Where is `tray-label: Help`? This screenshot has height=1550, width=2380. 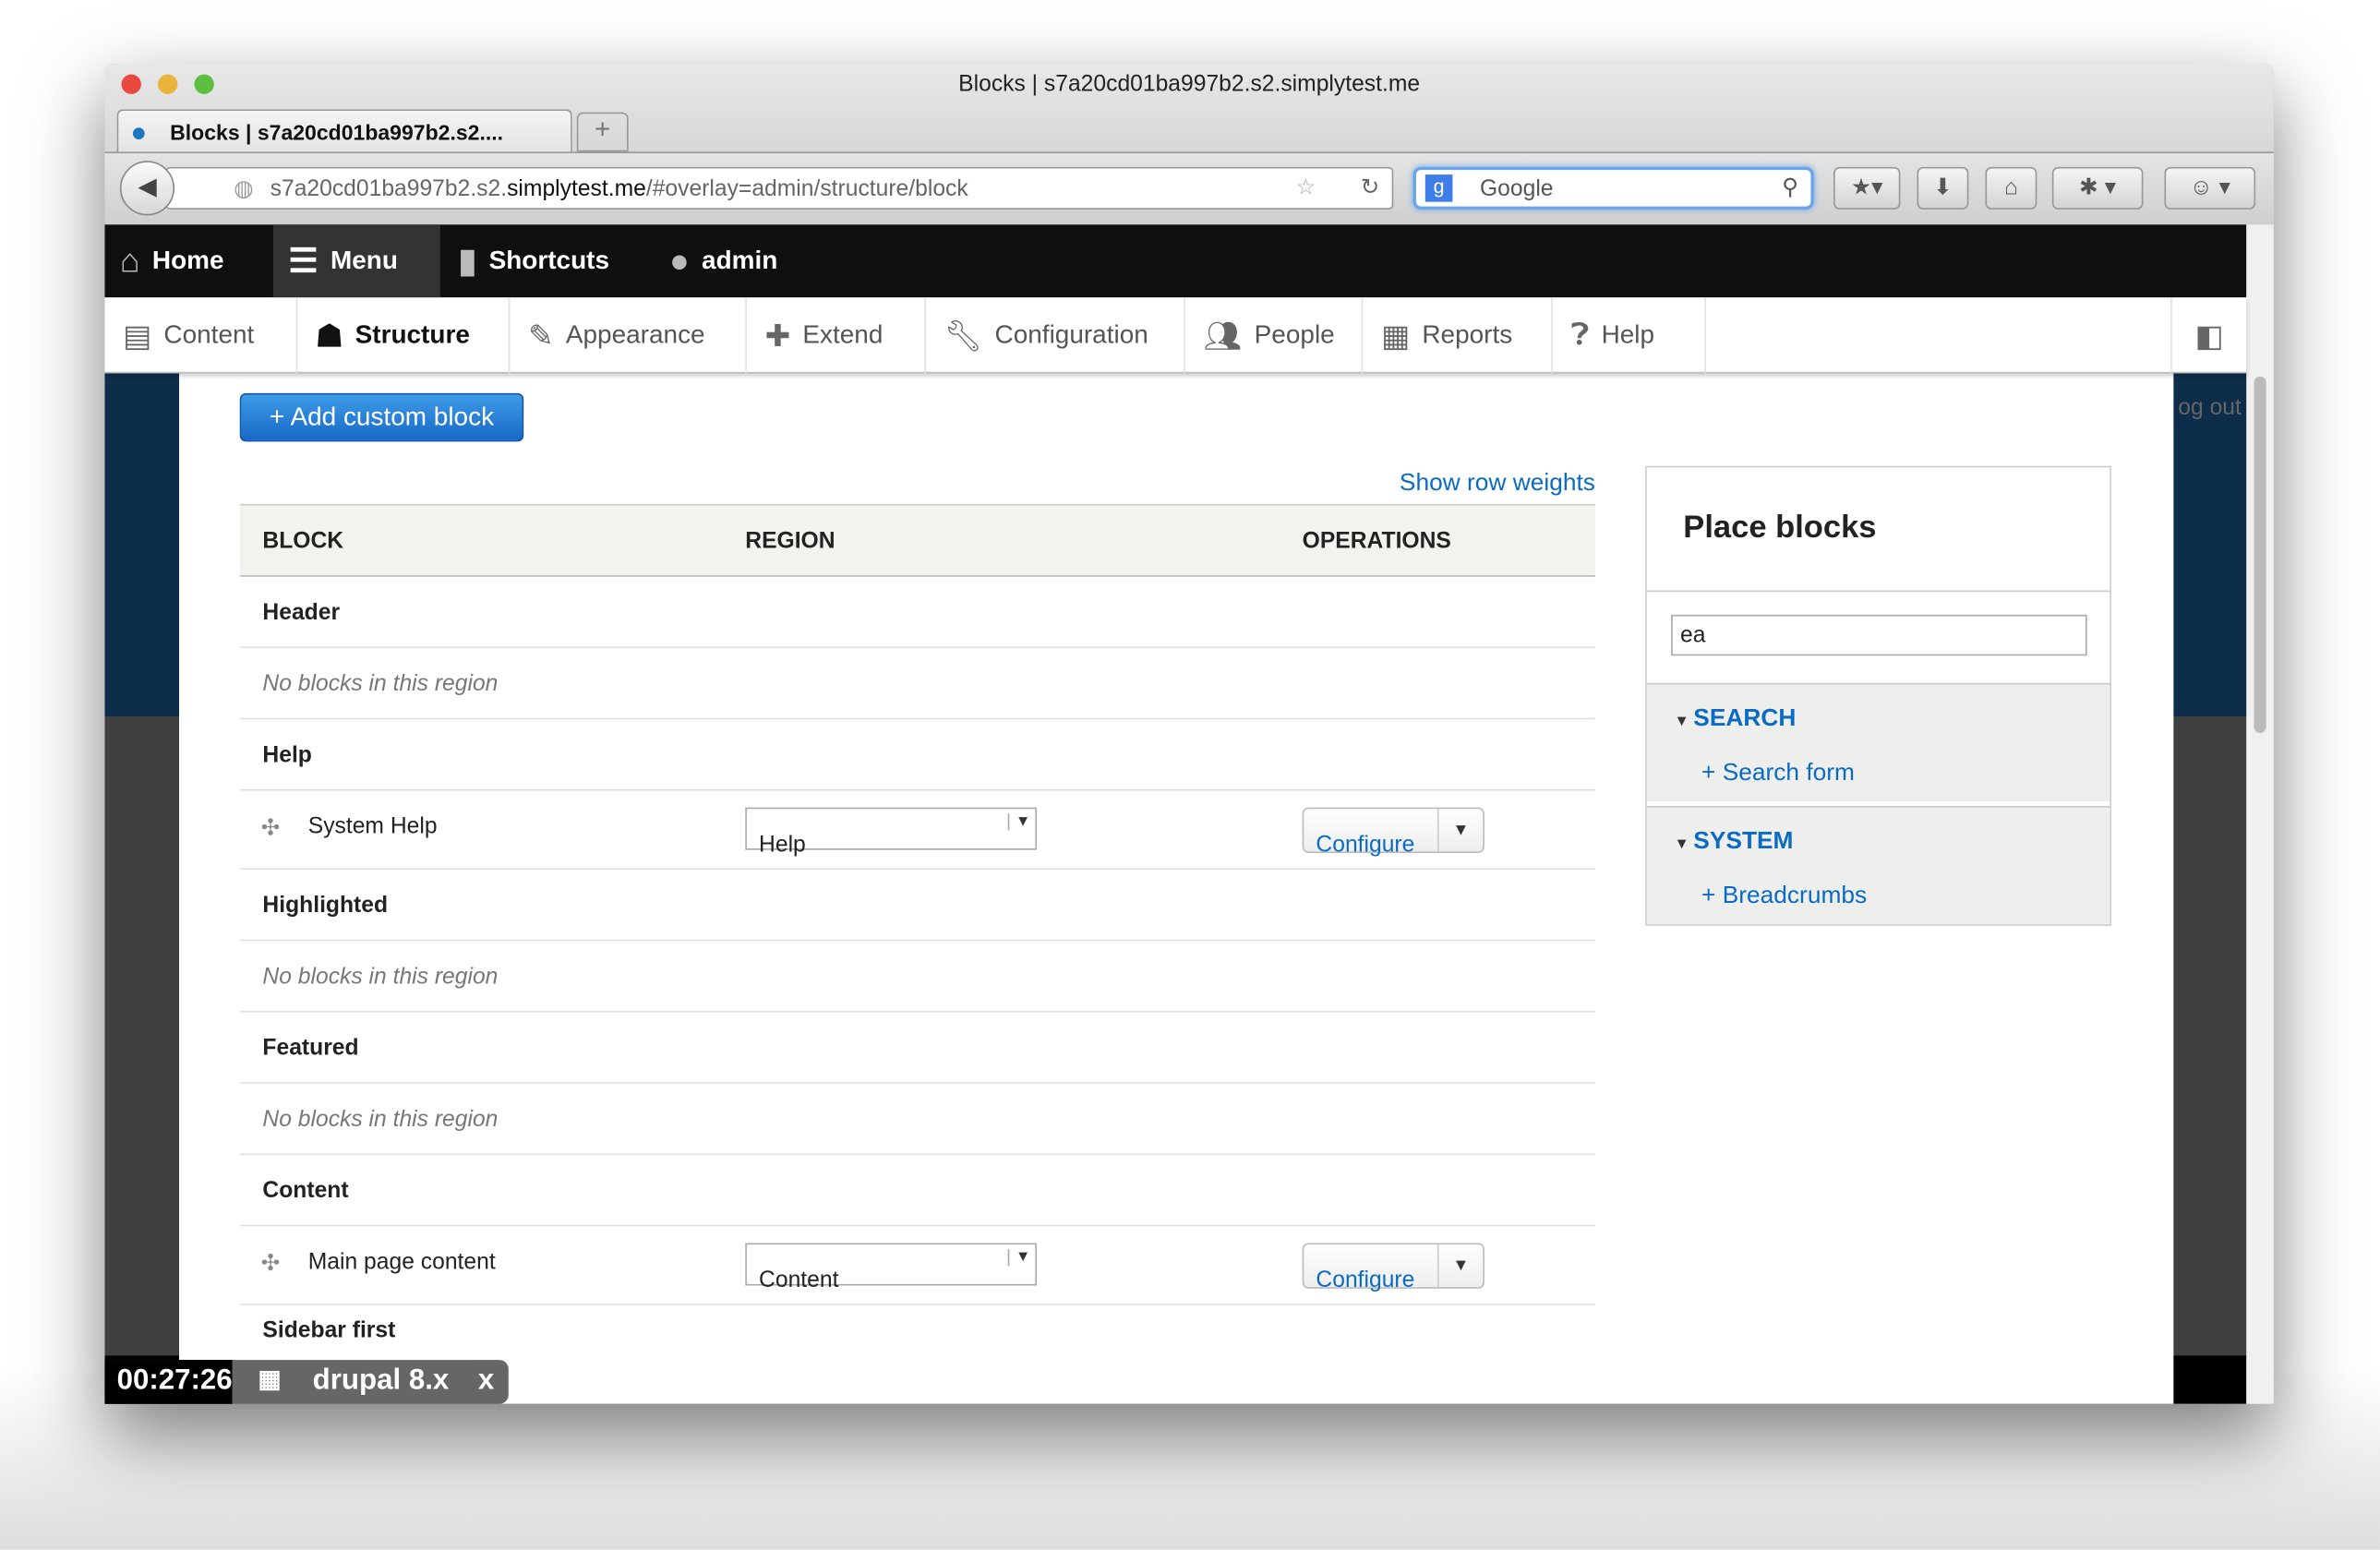
tray-label: Help is located at coordinates (1628, 334).